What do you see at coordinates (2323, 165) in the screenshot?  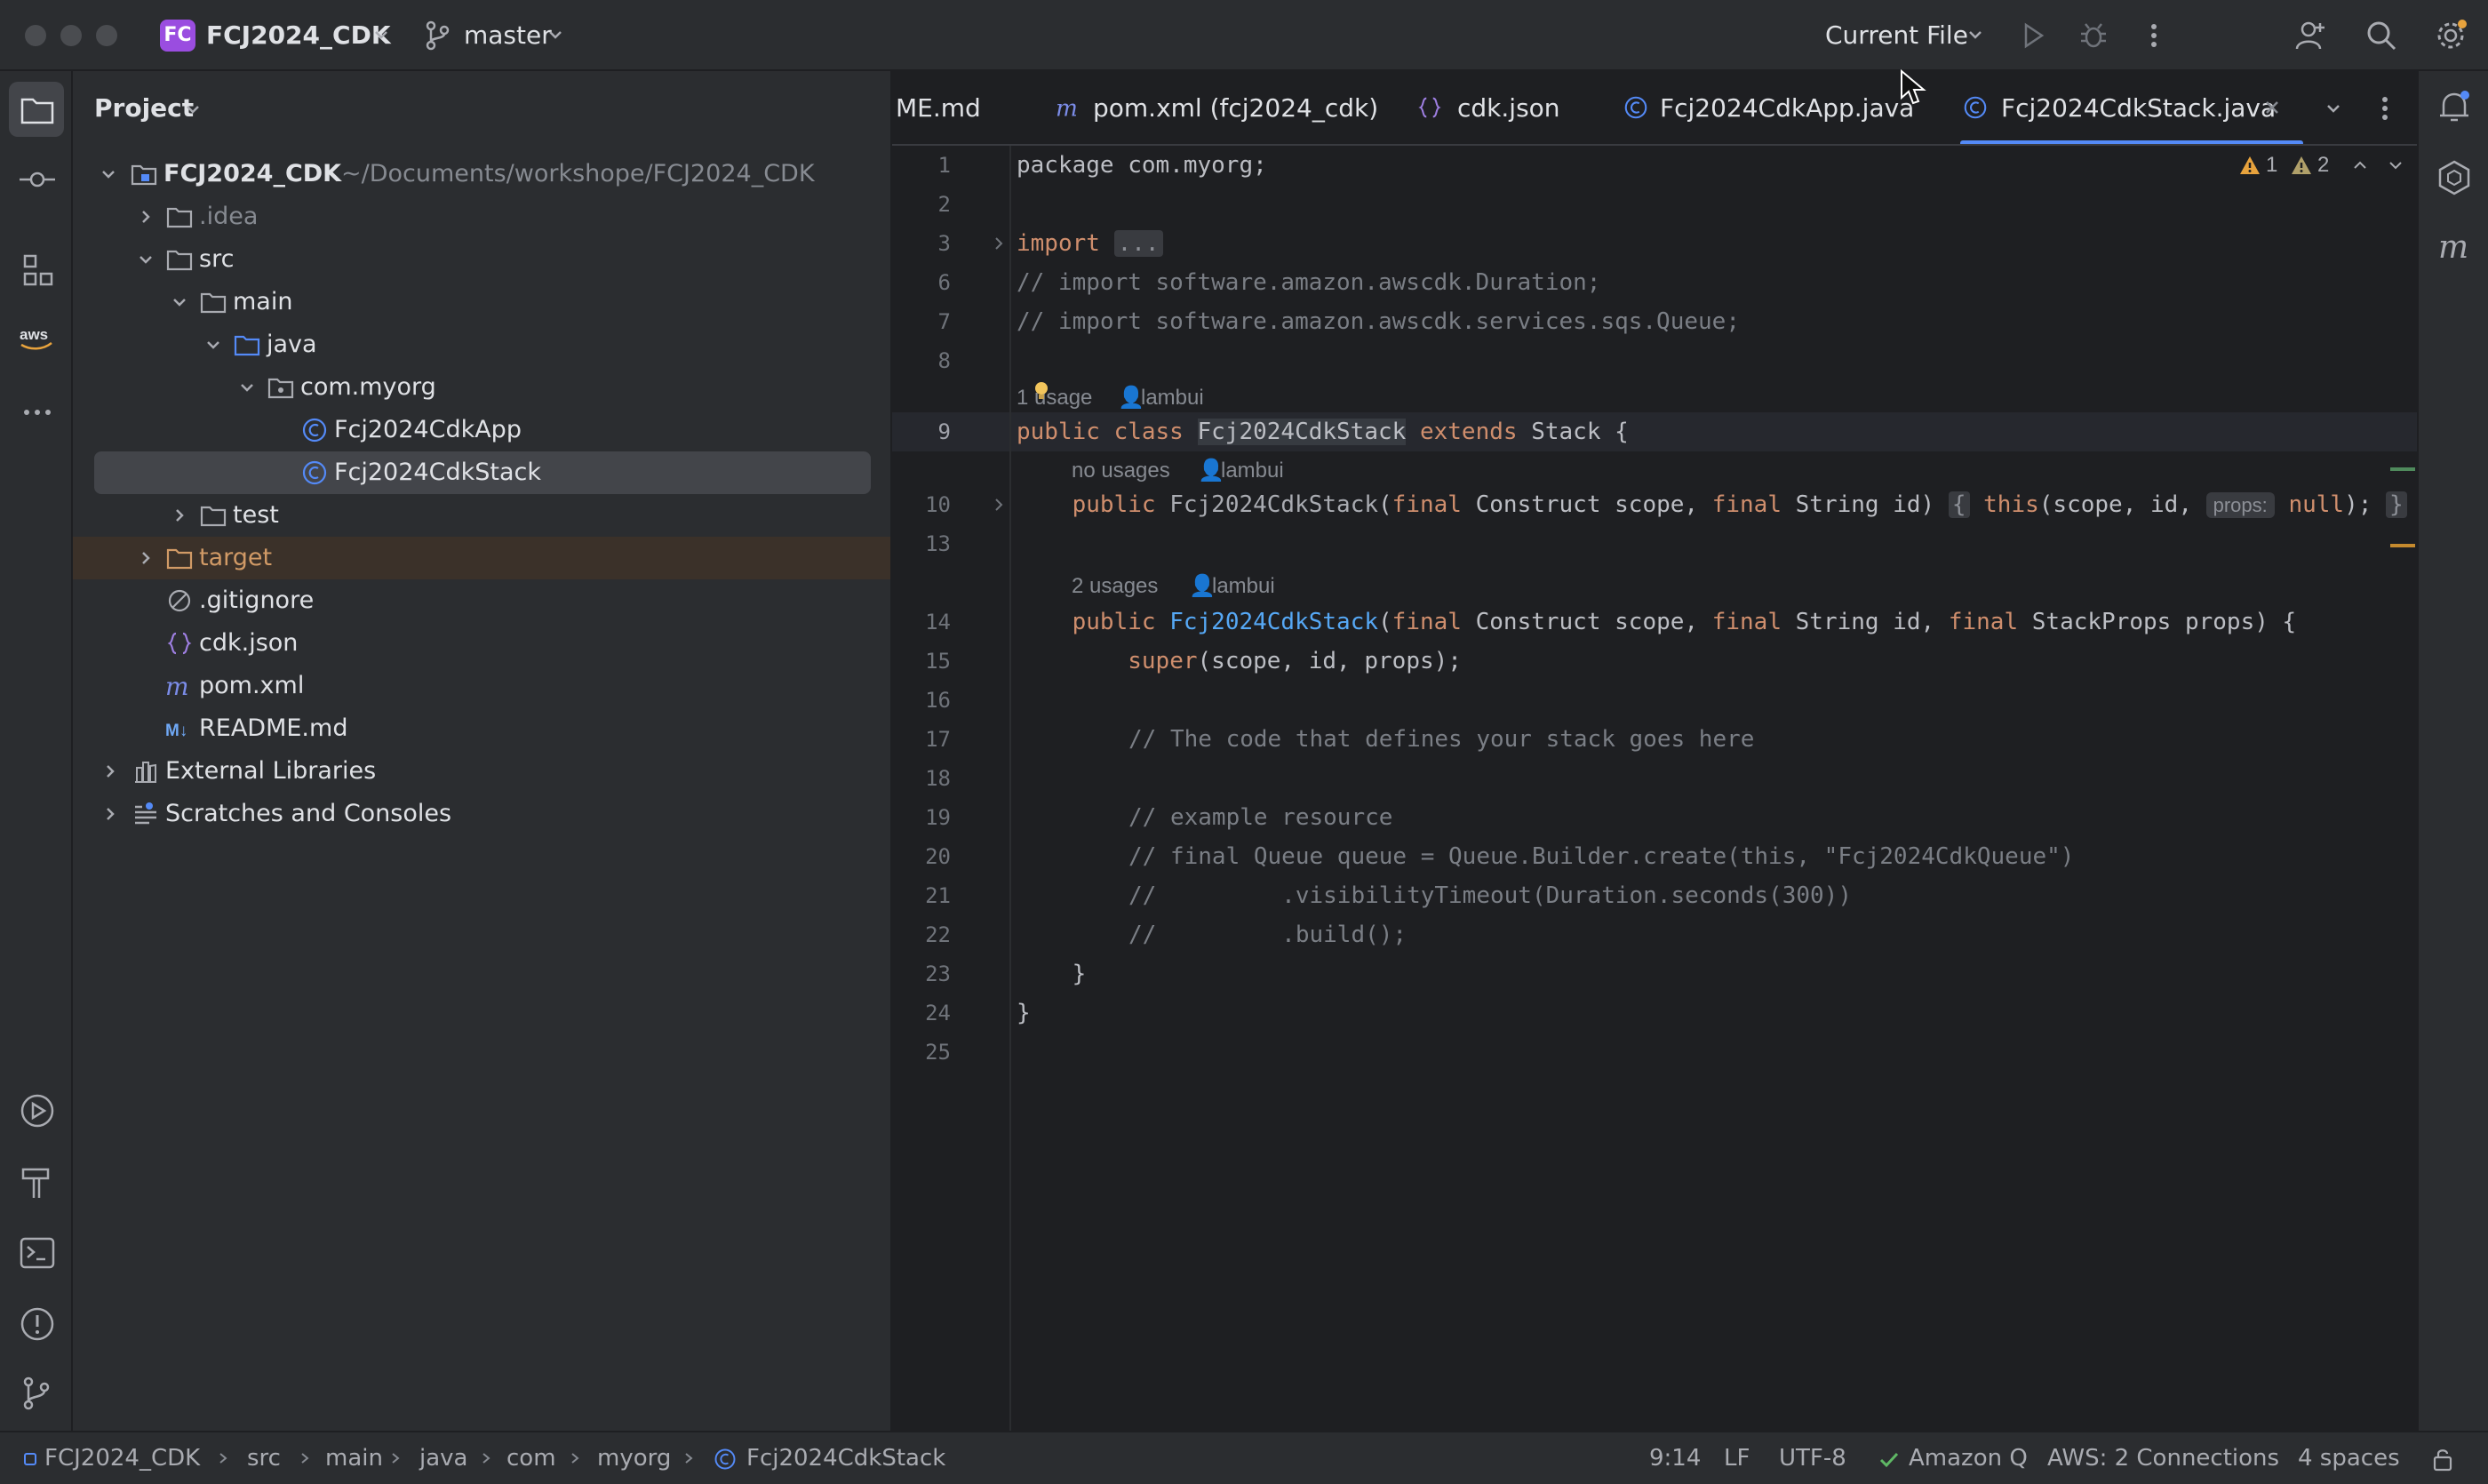 I see `weak-warning-count: 2` at bounding box center [2323, 165].